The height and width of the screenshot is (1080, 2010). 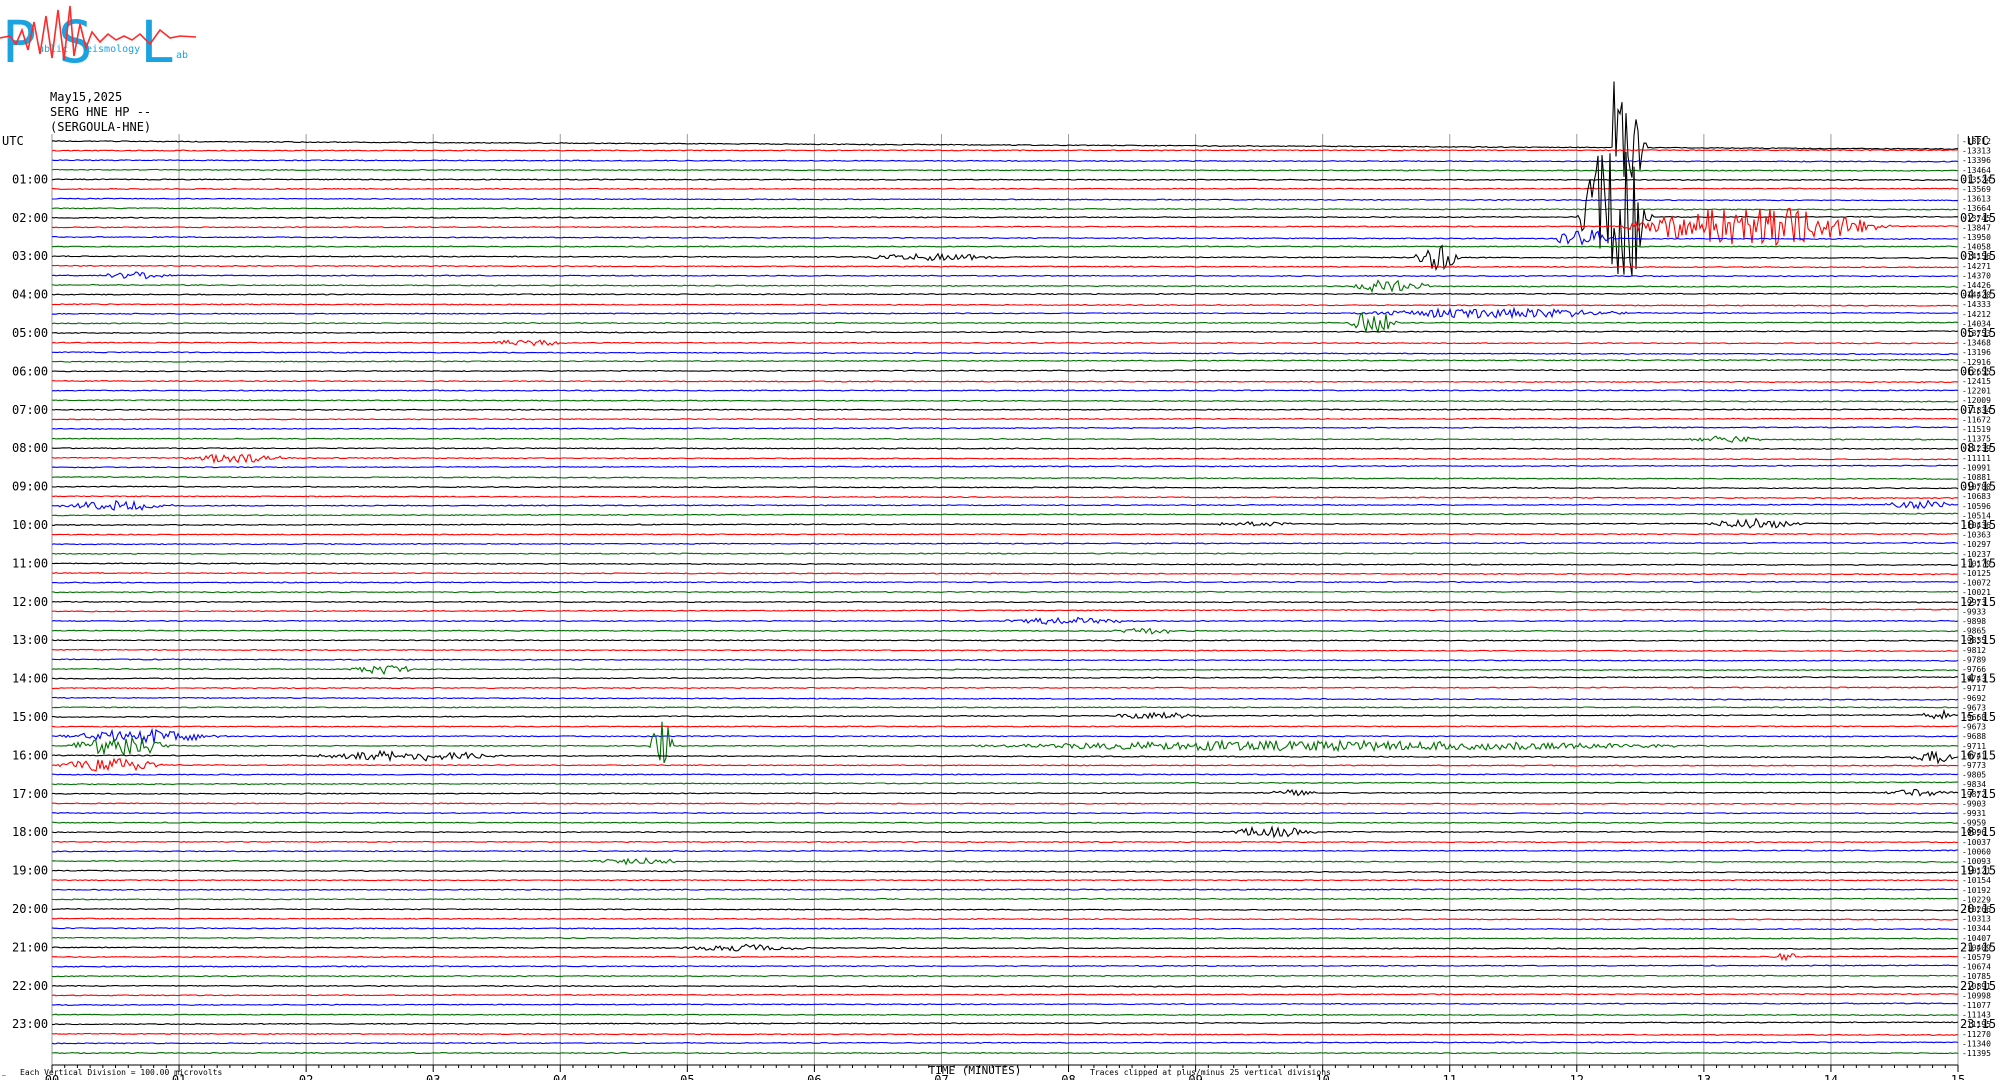 What do you see at coordinates (1976, 467) in the screenshot?
I see `trace-offset-label: -10991` at bounding box center [1976, 467].